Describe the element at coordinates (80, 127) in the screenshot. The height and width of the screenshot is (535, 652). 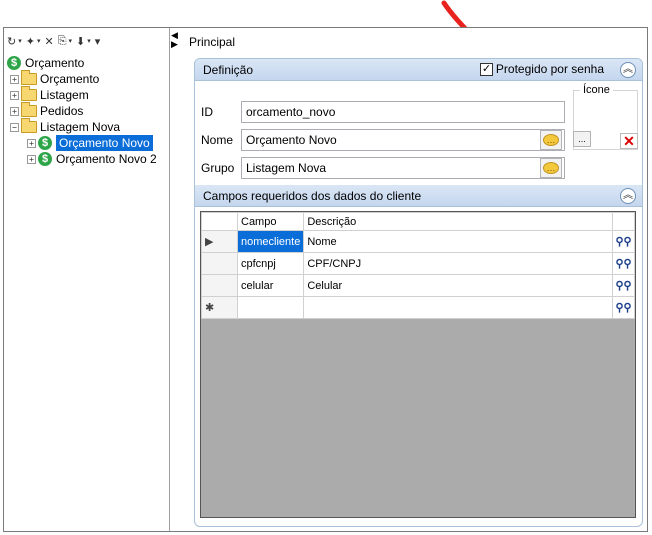
I see `tree-item-label: Listagem Nova` at that location.